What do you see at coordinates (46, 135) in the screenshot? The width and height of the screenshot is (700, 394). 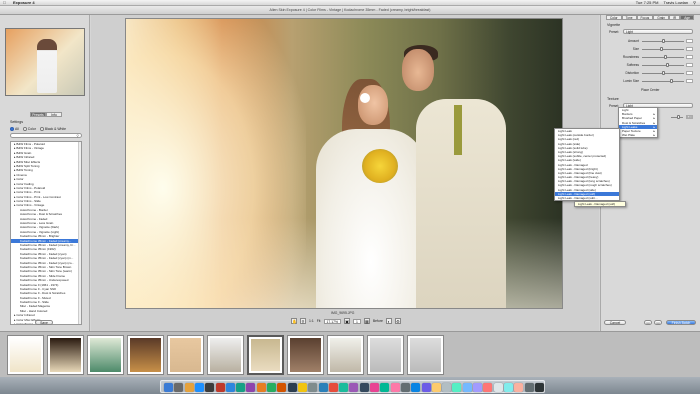 I see `preset-search-input: ⚲` at bounding box center [46, 135].